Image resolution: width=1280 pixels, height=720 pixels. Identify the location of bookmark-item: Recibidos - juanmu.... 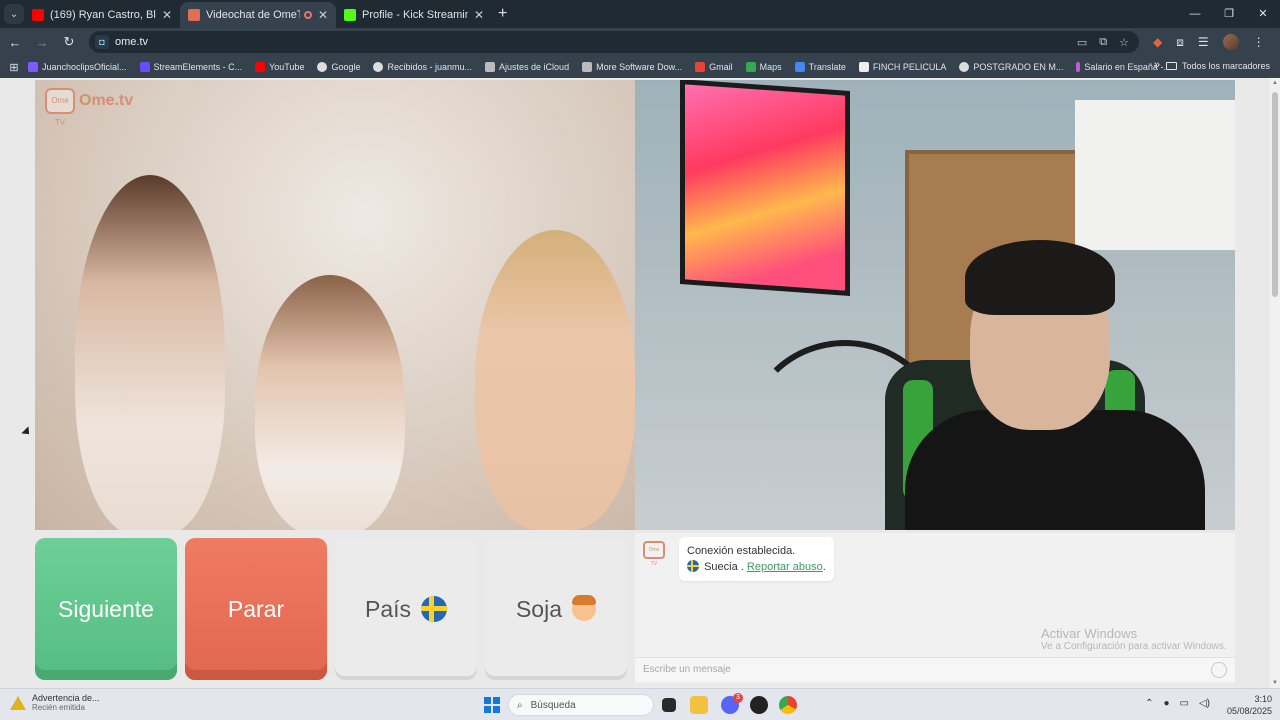
(422, 67).